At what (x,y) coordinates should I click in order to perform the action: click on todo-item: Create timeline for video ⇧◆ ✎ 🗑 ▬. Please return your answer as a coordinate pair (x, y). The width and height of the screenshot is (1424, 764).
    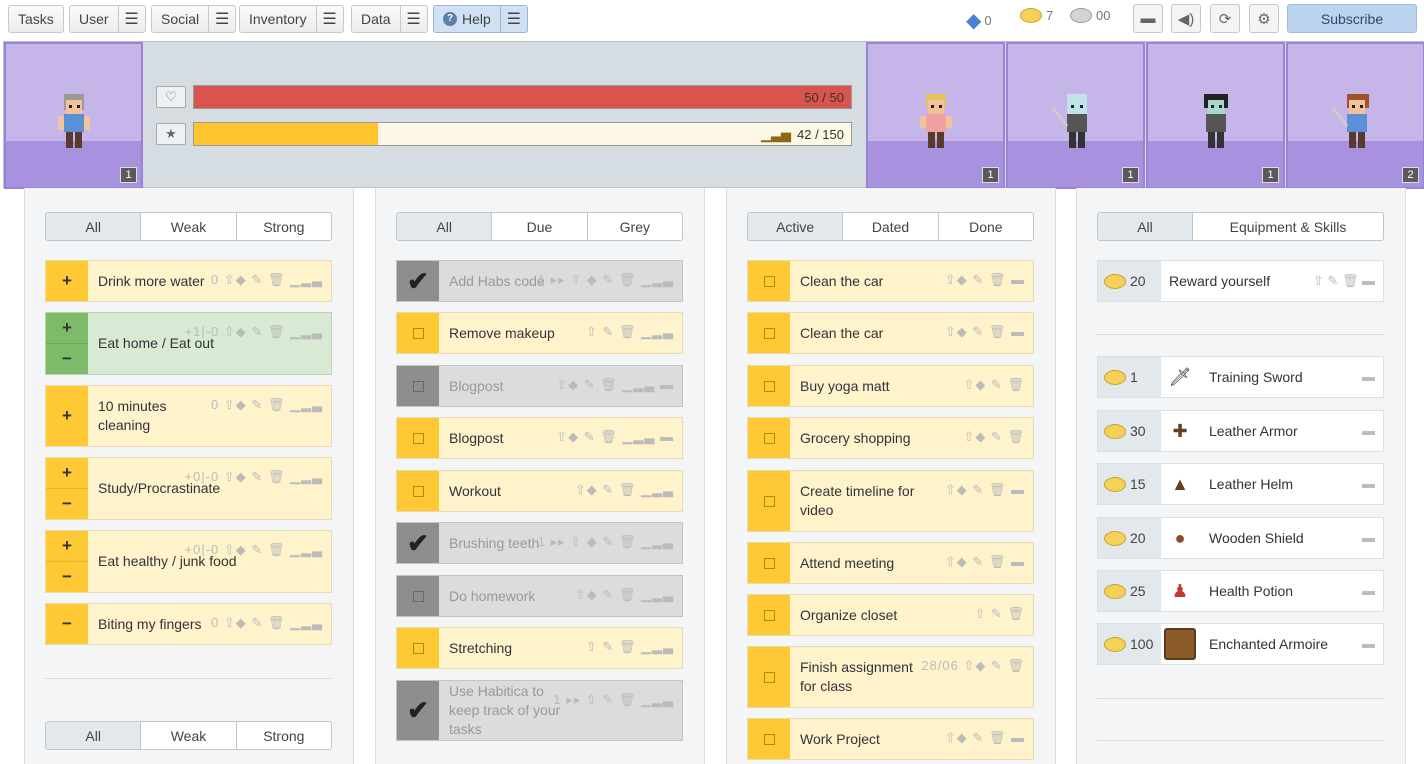
    Looking at the image, I should click on (890, 501).